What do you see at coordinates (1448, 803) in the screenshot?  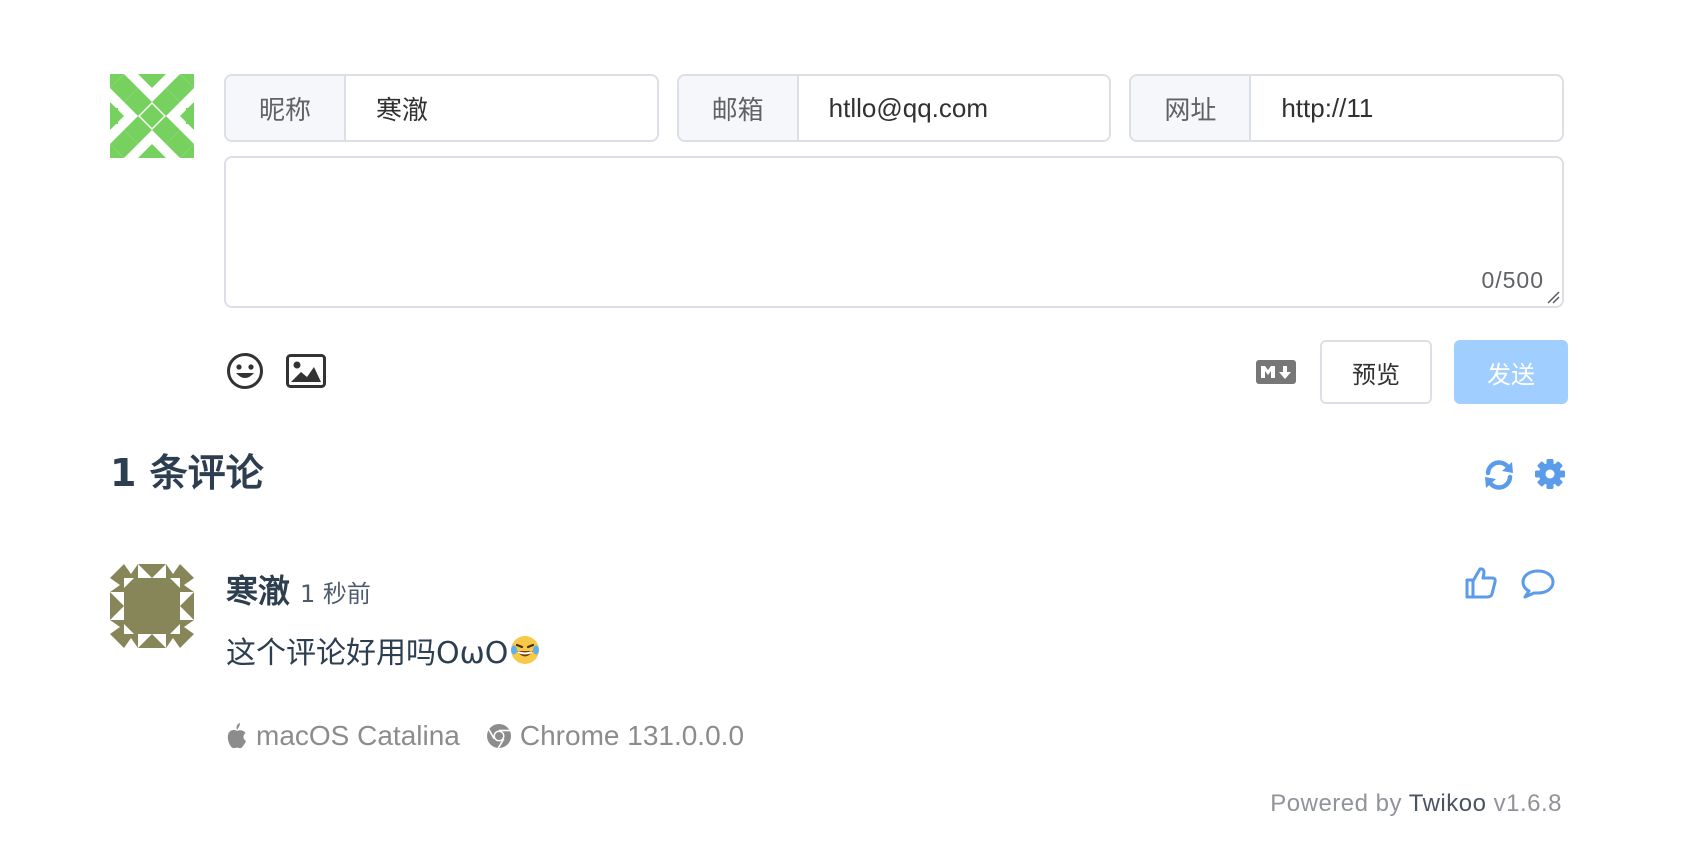 I see `twikoo-link: Twikoo` at bounding box center [1448, 803].